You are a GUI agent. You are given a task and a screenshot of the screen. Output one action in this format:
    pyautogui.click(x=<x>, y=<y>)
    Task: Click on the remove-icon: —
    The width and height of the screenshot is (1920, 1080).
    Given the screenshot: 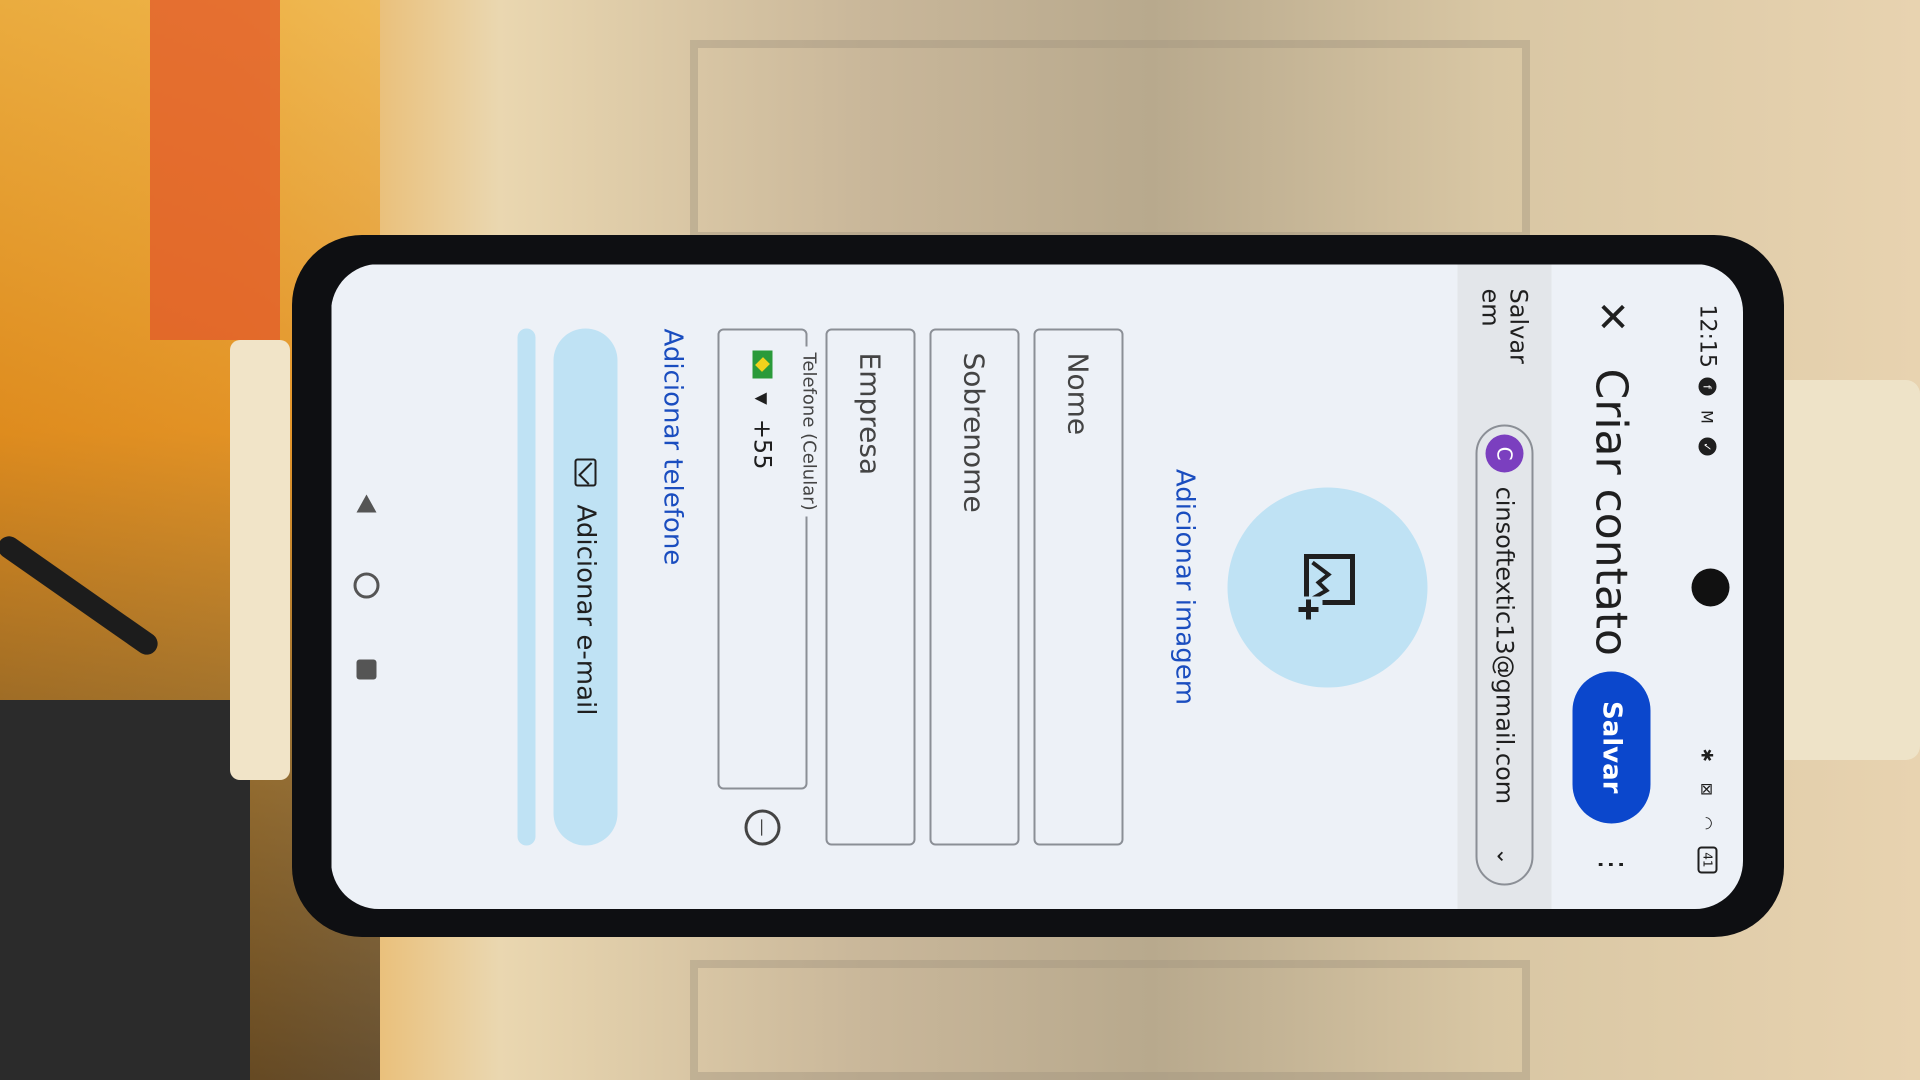 What is the action you would take?
    pyautogui.click(x=762, y=827)
    